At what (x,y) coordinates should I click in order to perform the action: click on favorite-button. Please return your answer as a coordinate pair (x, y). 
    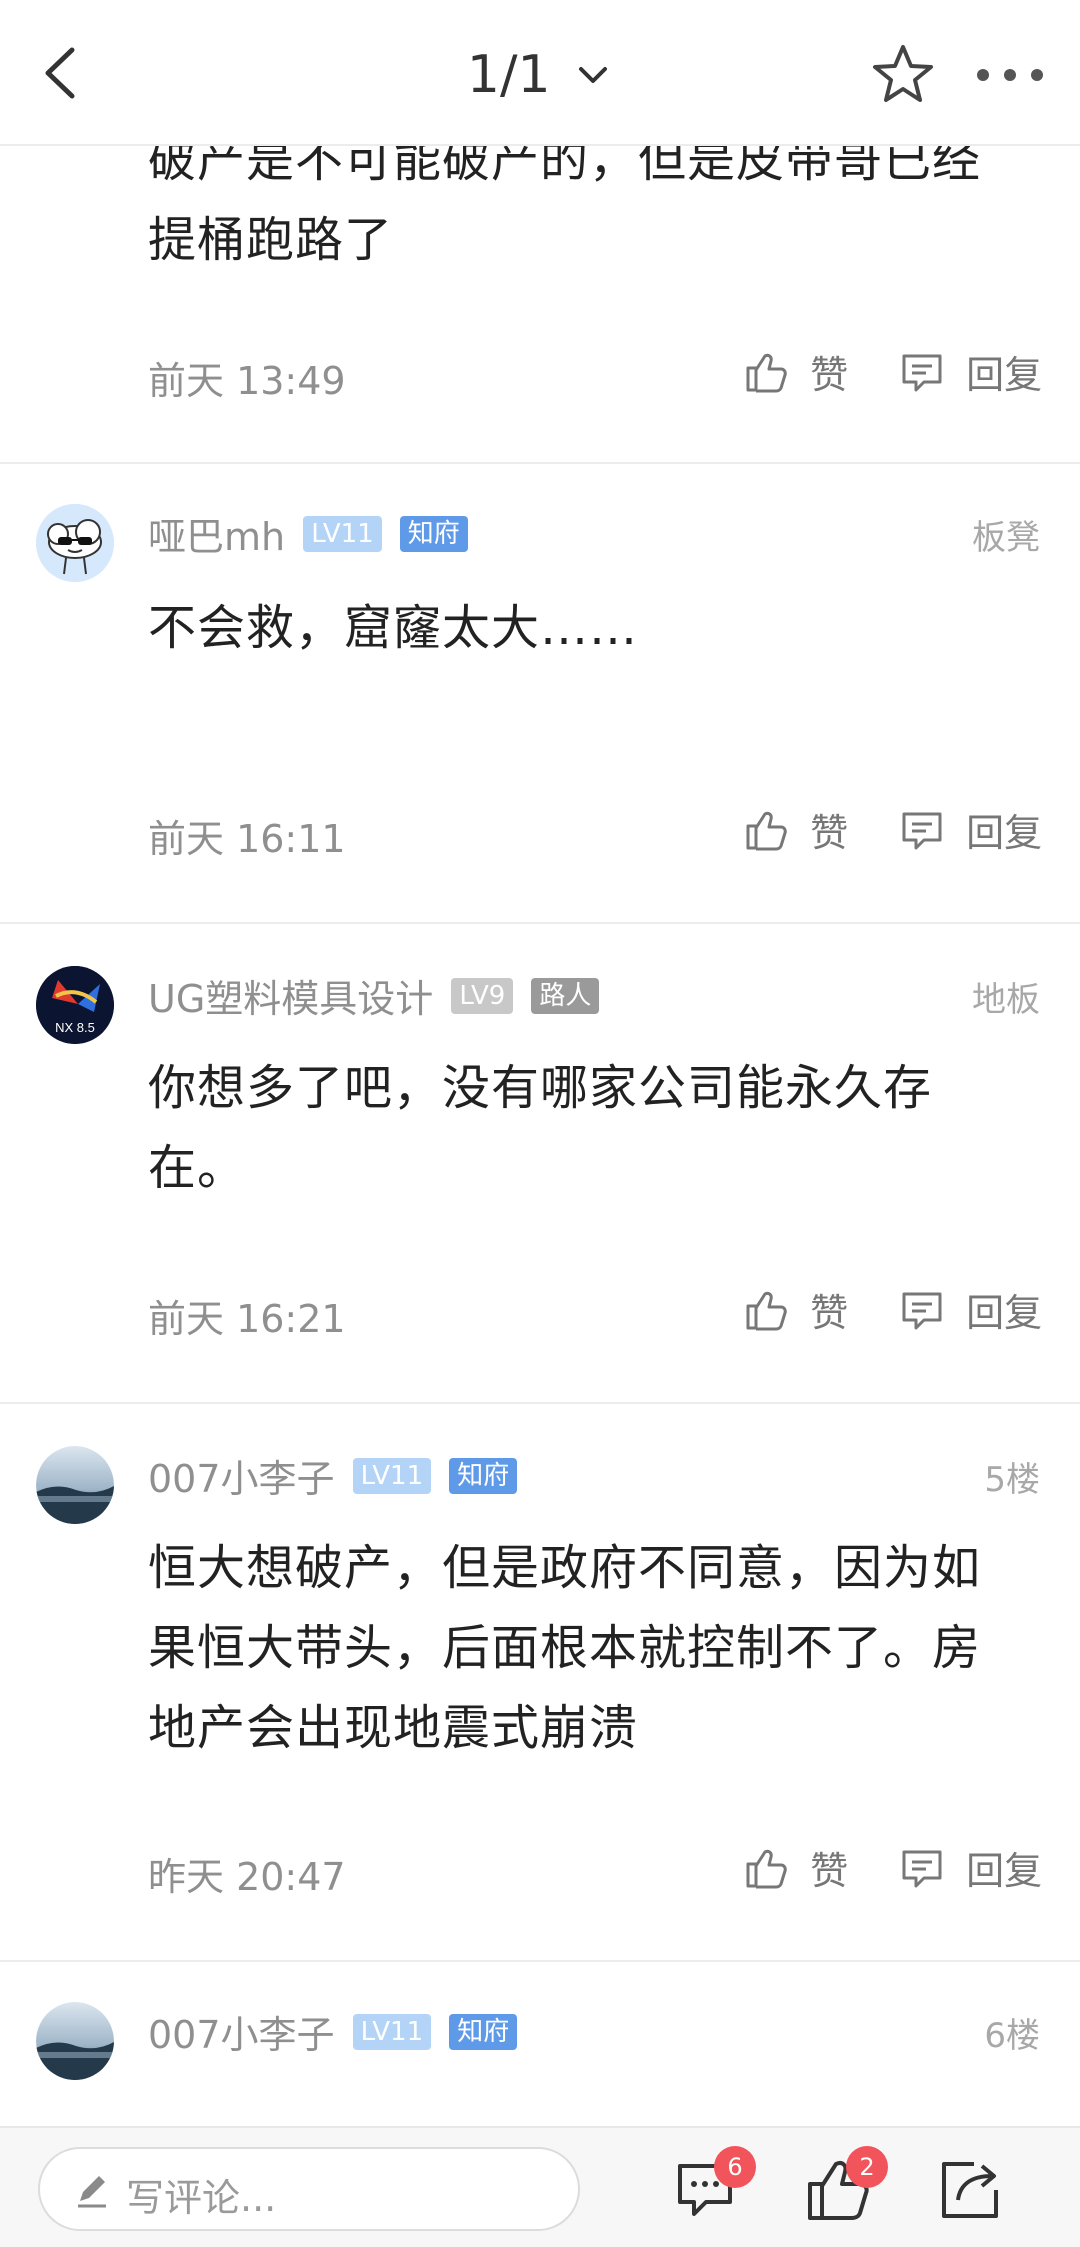
    Looking at the image, I should click on (903, 75).